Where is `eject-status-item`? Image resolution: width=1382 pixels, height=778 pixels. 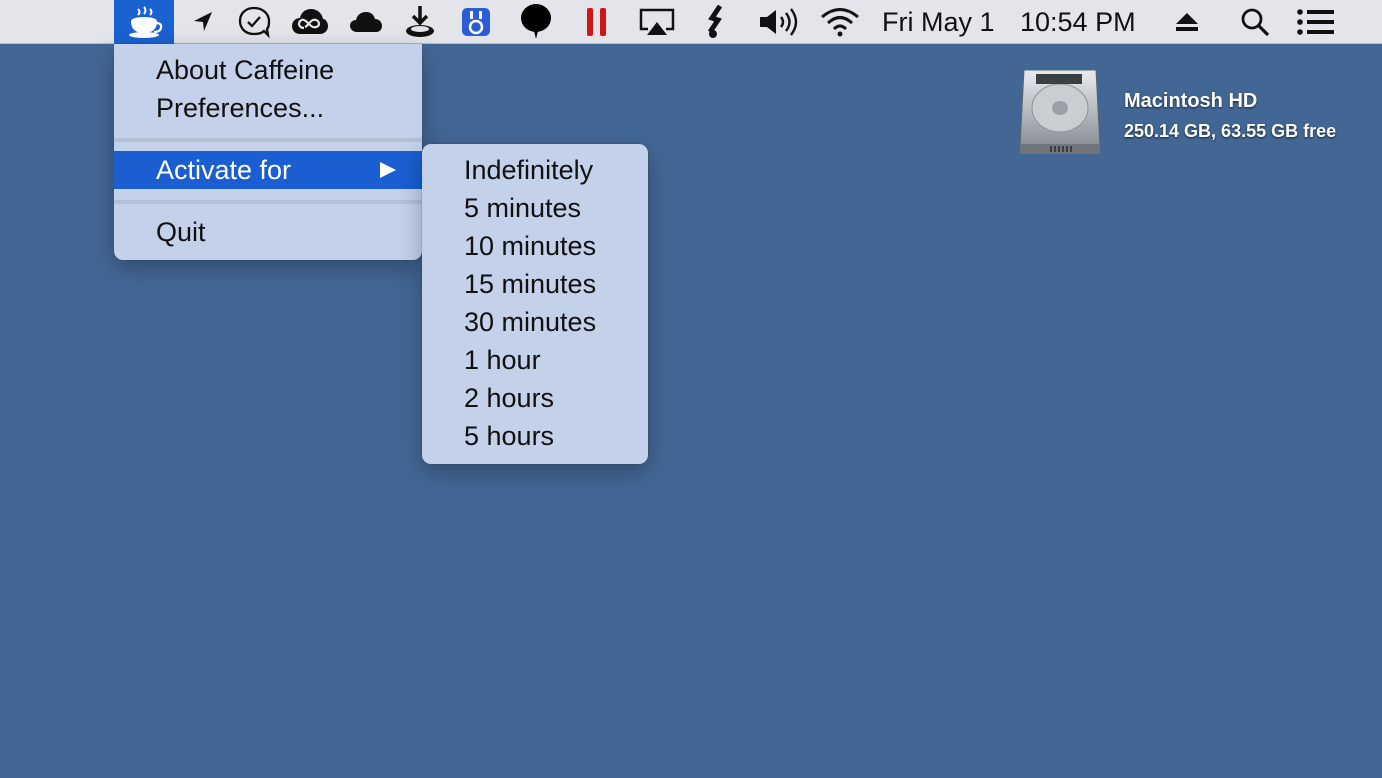
eject-status-item is located at coordinates (1187, 22).